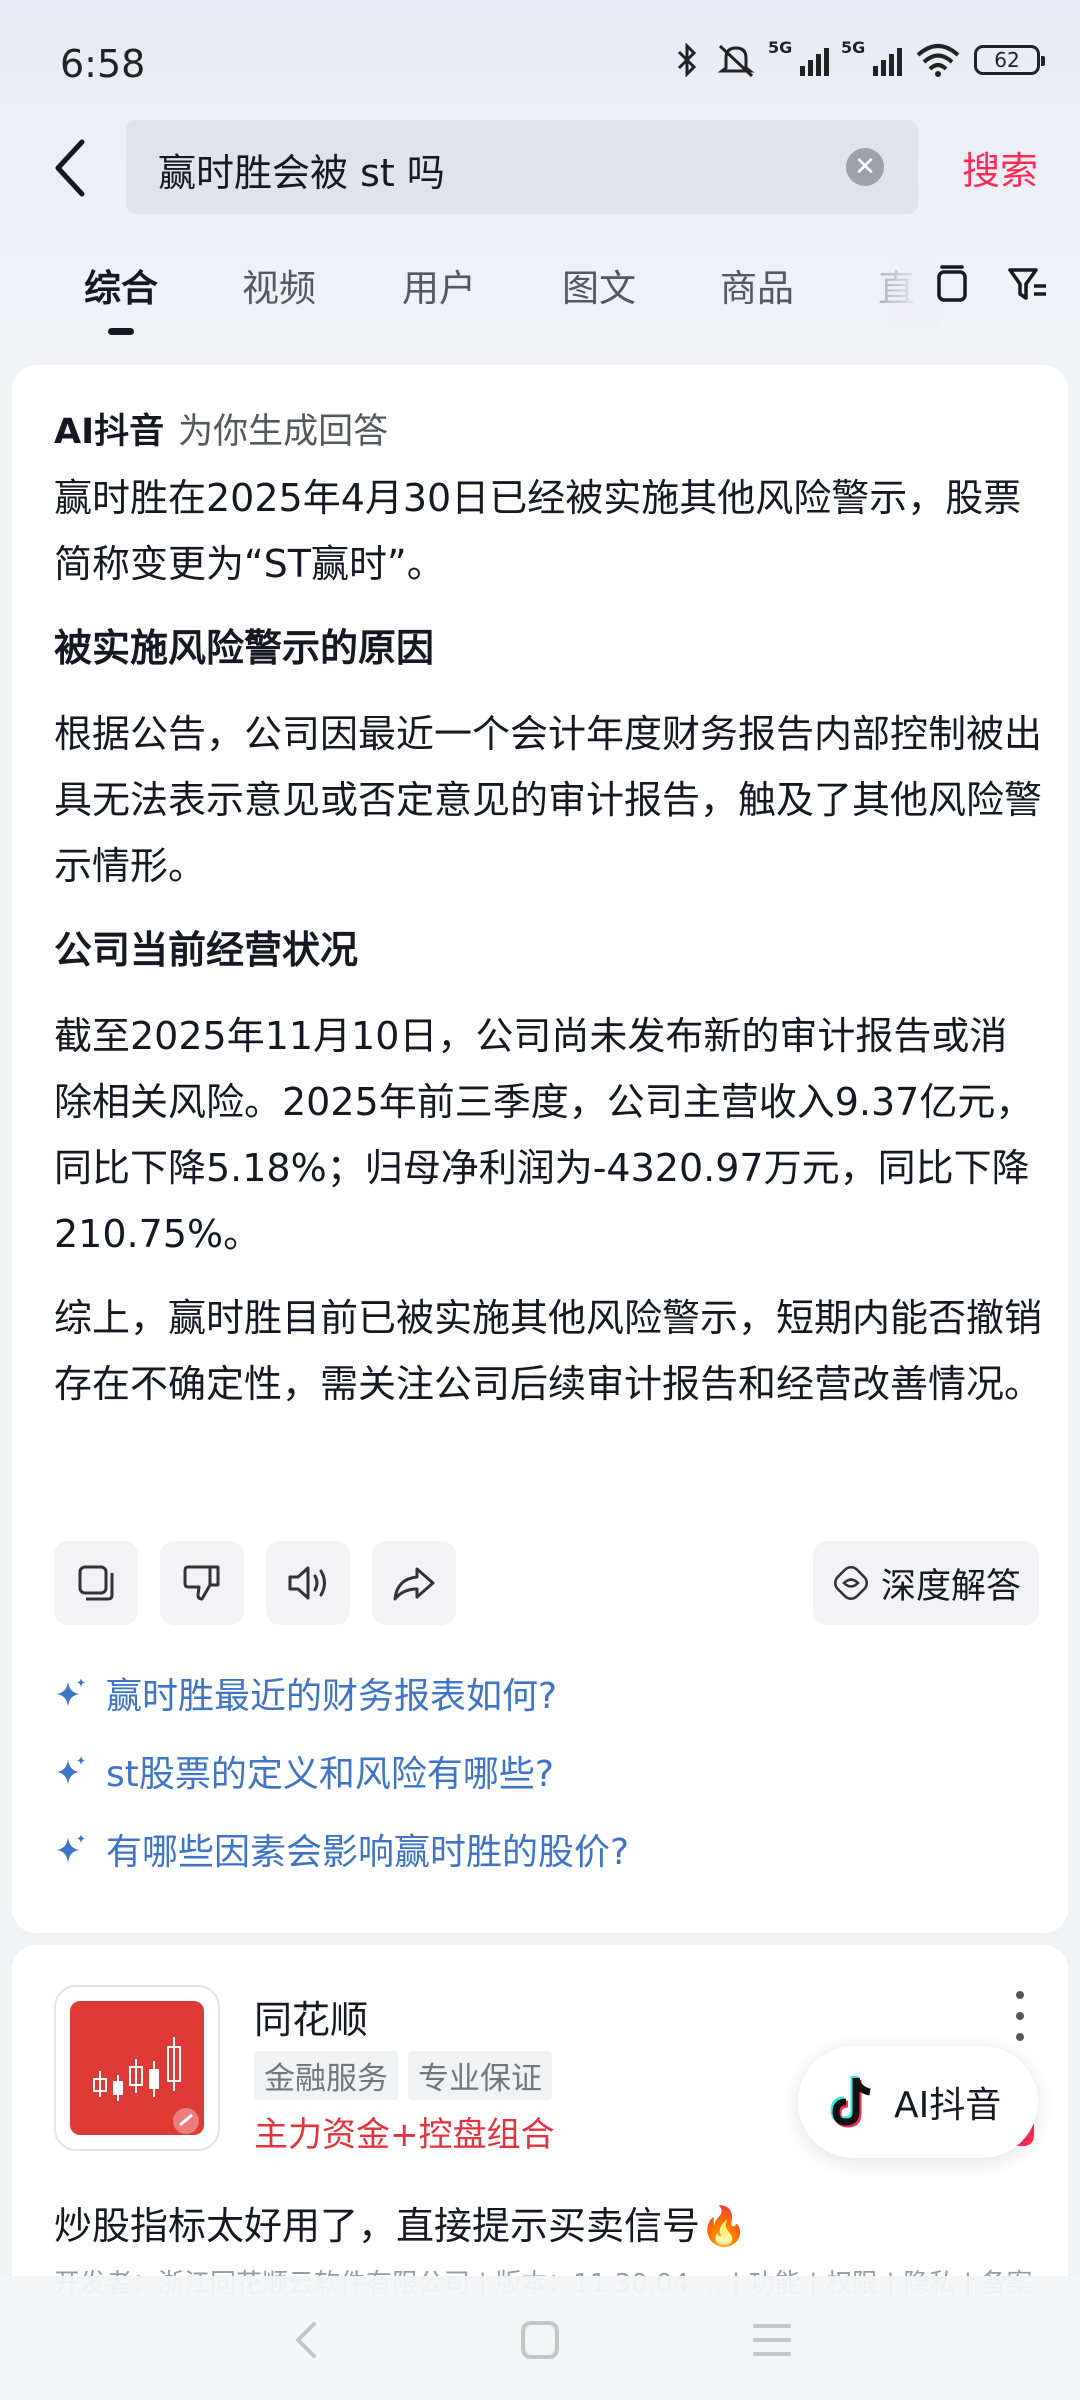 The image size is (1080, 2400). Describe the element at coordinates (70, 168) in the screenshot. I see `back-arrow-icon` at that location.